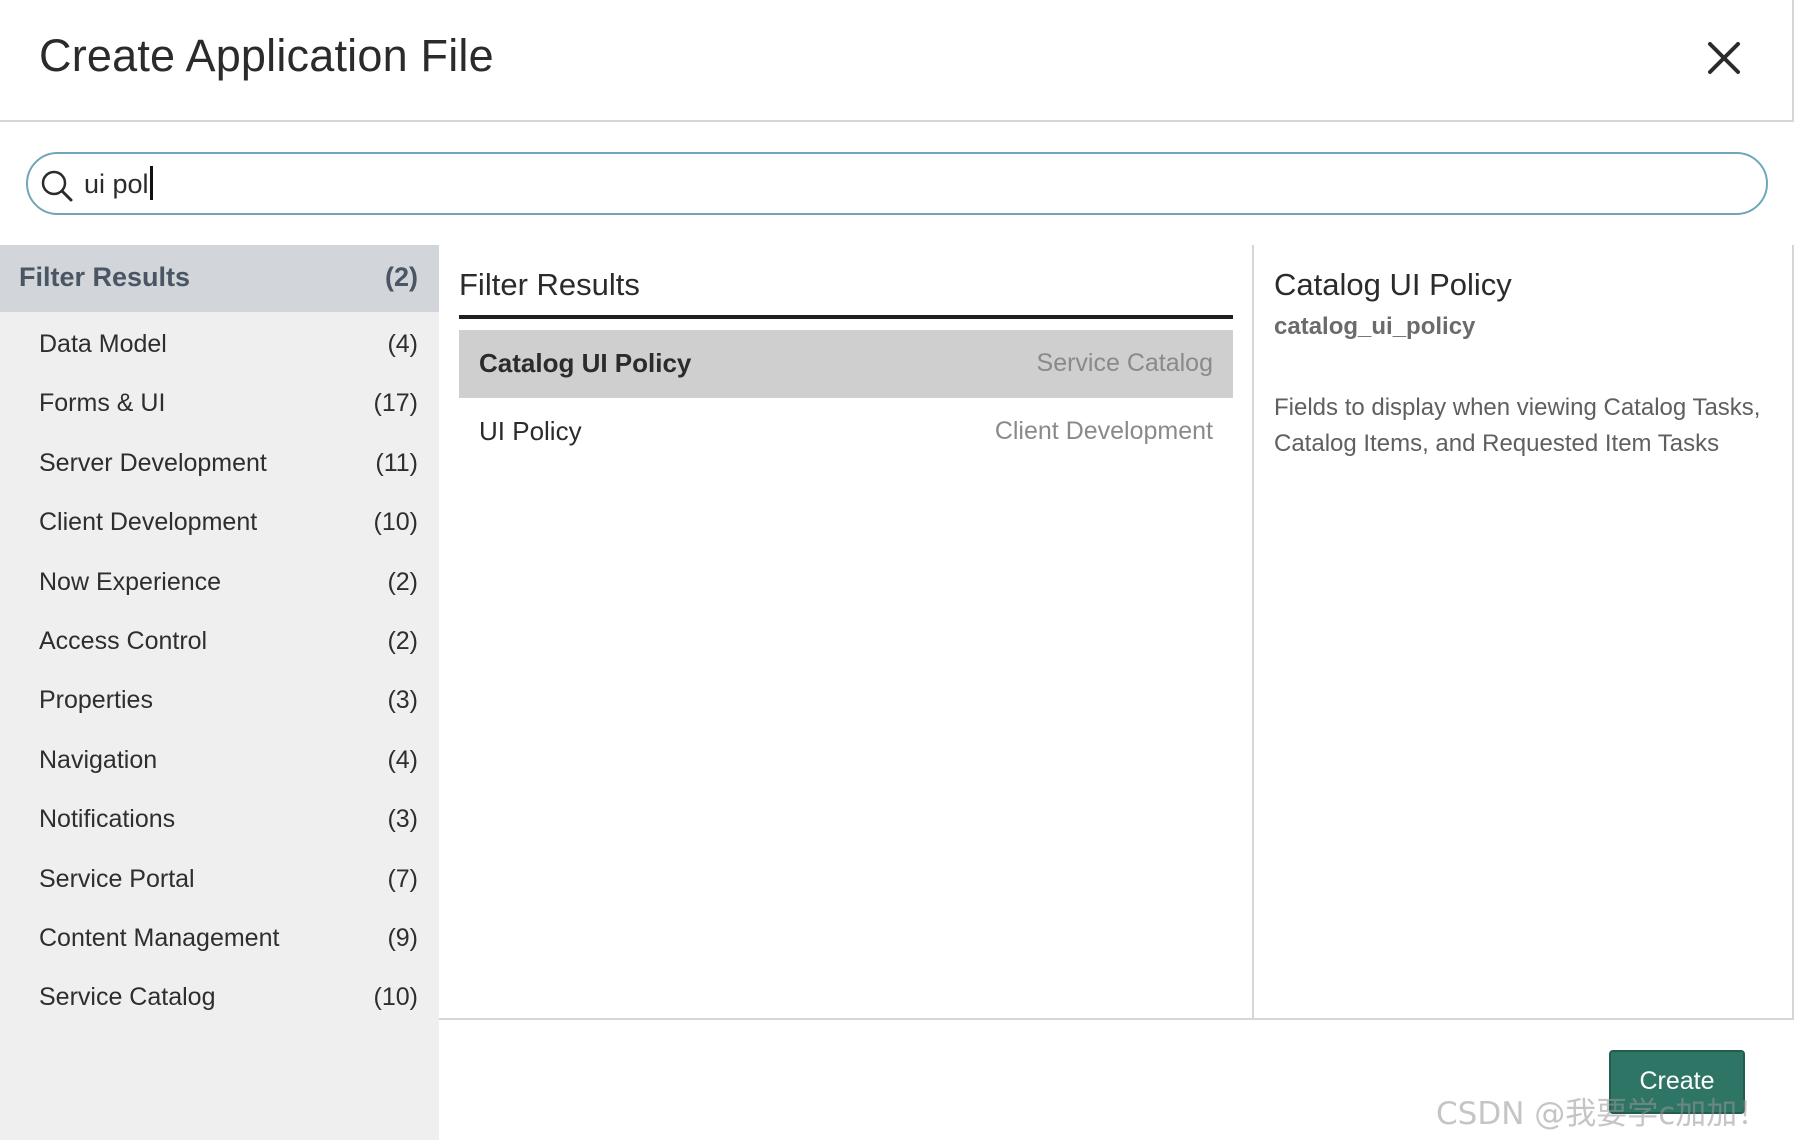  What do you see at coordinates (98, 759) in the screenshot?
I see `category-label: Navigation` at bounding box center [98, 759].